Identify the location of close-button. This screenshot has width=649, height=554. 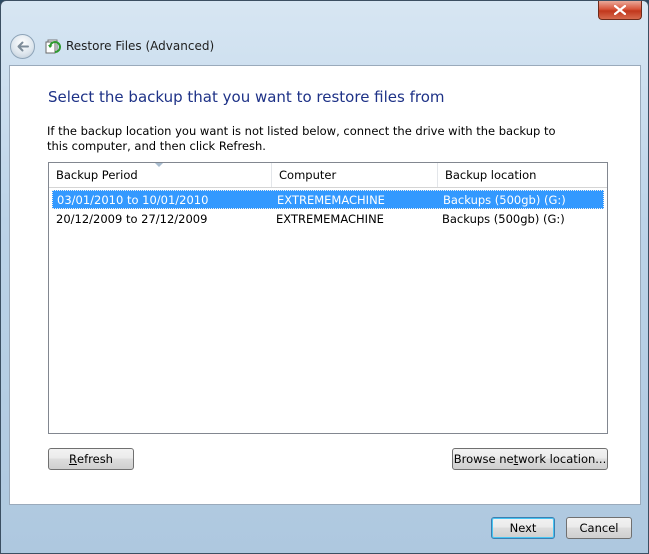
(620, 10).